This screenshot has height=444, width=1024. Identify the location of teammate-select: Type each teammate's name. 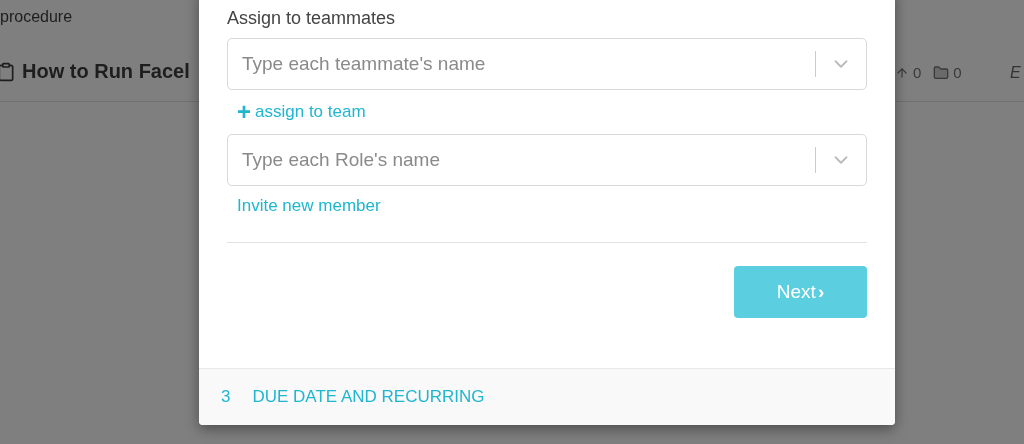
(547, 64).